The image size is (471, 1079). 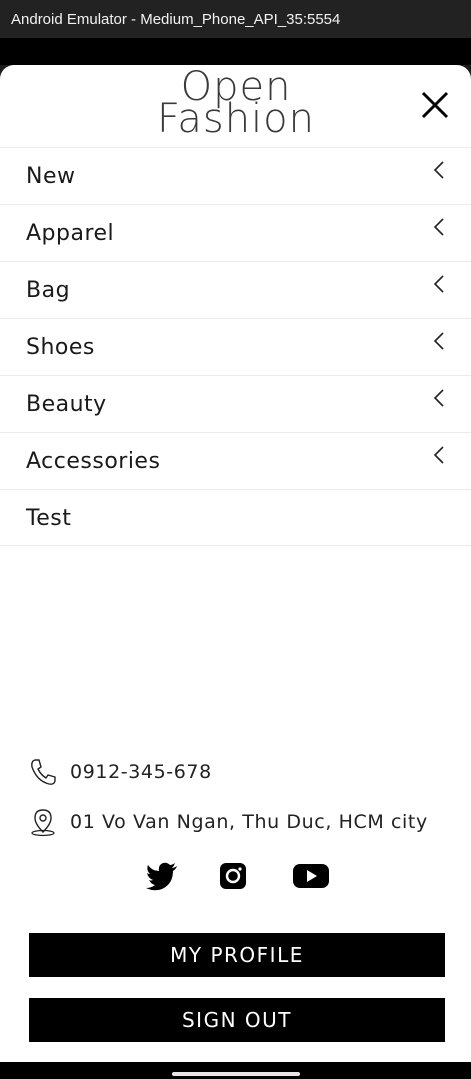 I want to click on menu-item-label: Apparel, so click(x=70, y=233).